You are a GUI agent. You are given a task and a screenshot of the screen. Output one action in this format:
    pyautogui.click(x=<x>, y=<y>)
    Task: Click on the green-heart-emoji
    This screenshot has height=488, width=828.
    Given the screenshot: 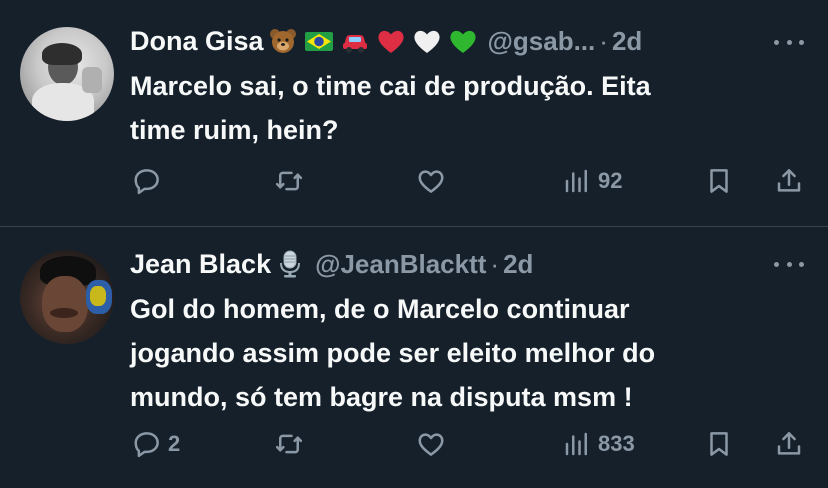 What is the action you would take?
    pyautogui.click(x=463, y=41)
    